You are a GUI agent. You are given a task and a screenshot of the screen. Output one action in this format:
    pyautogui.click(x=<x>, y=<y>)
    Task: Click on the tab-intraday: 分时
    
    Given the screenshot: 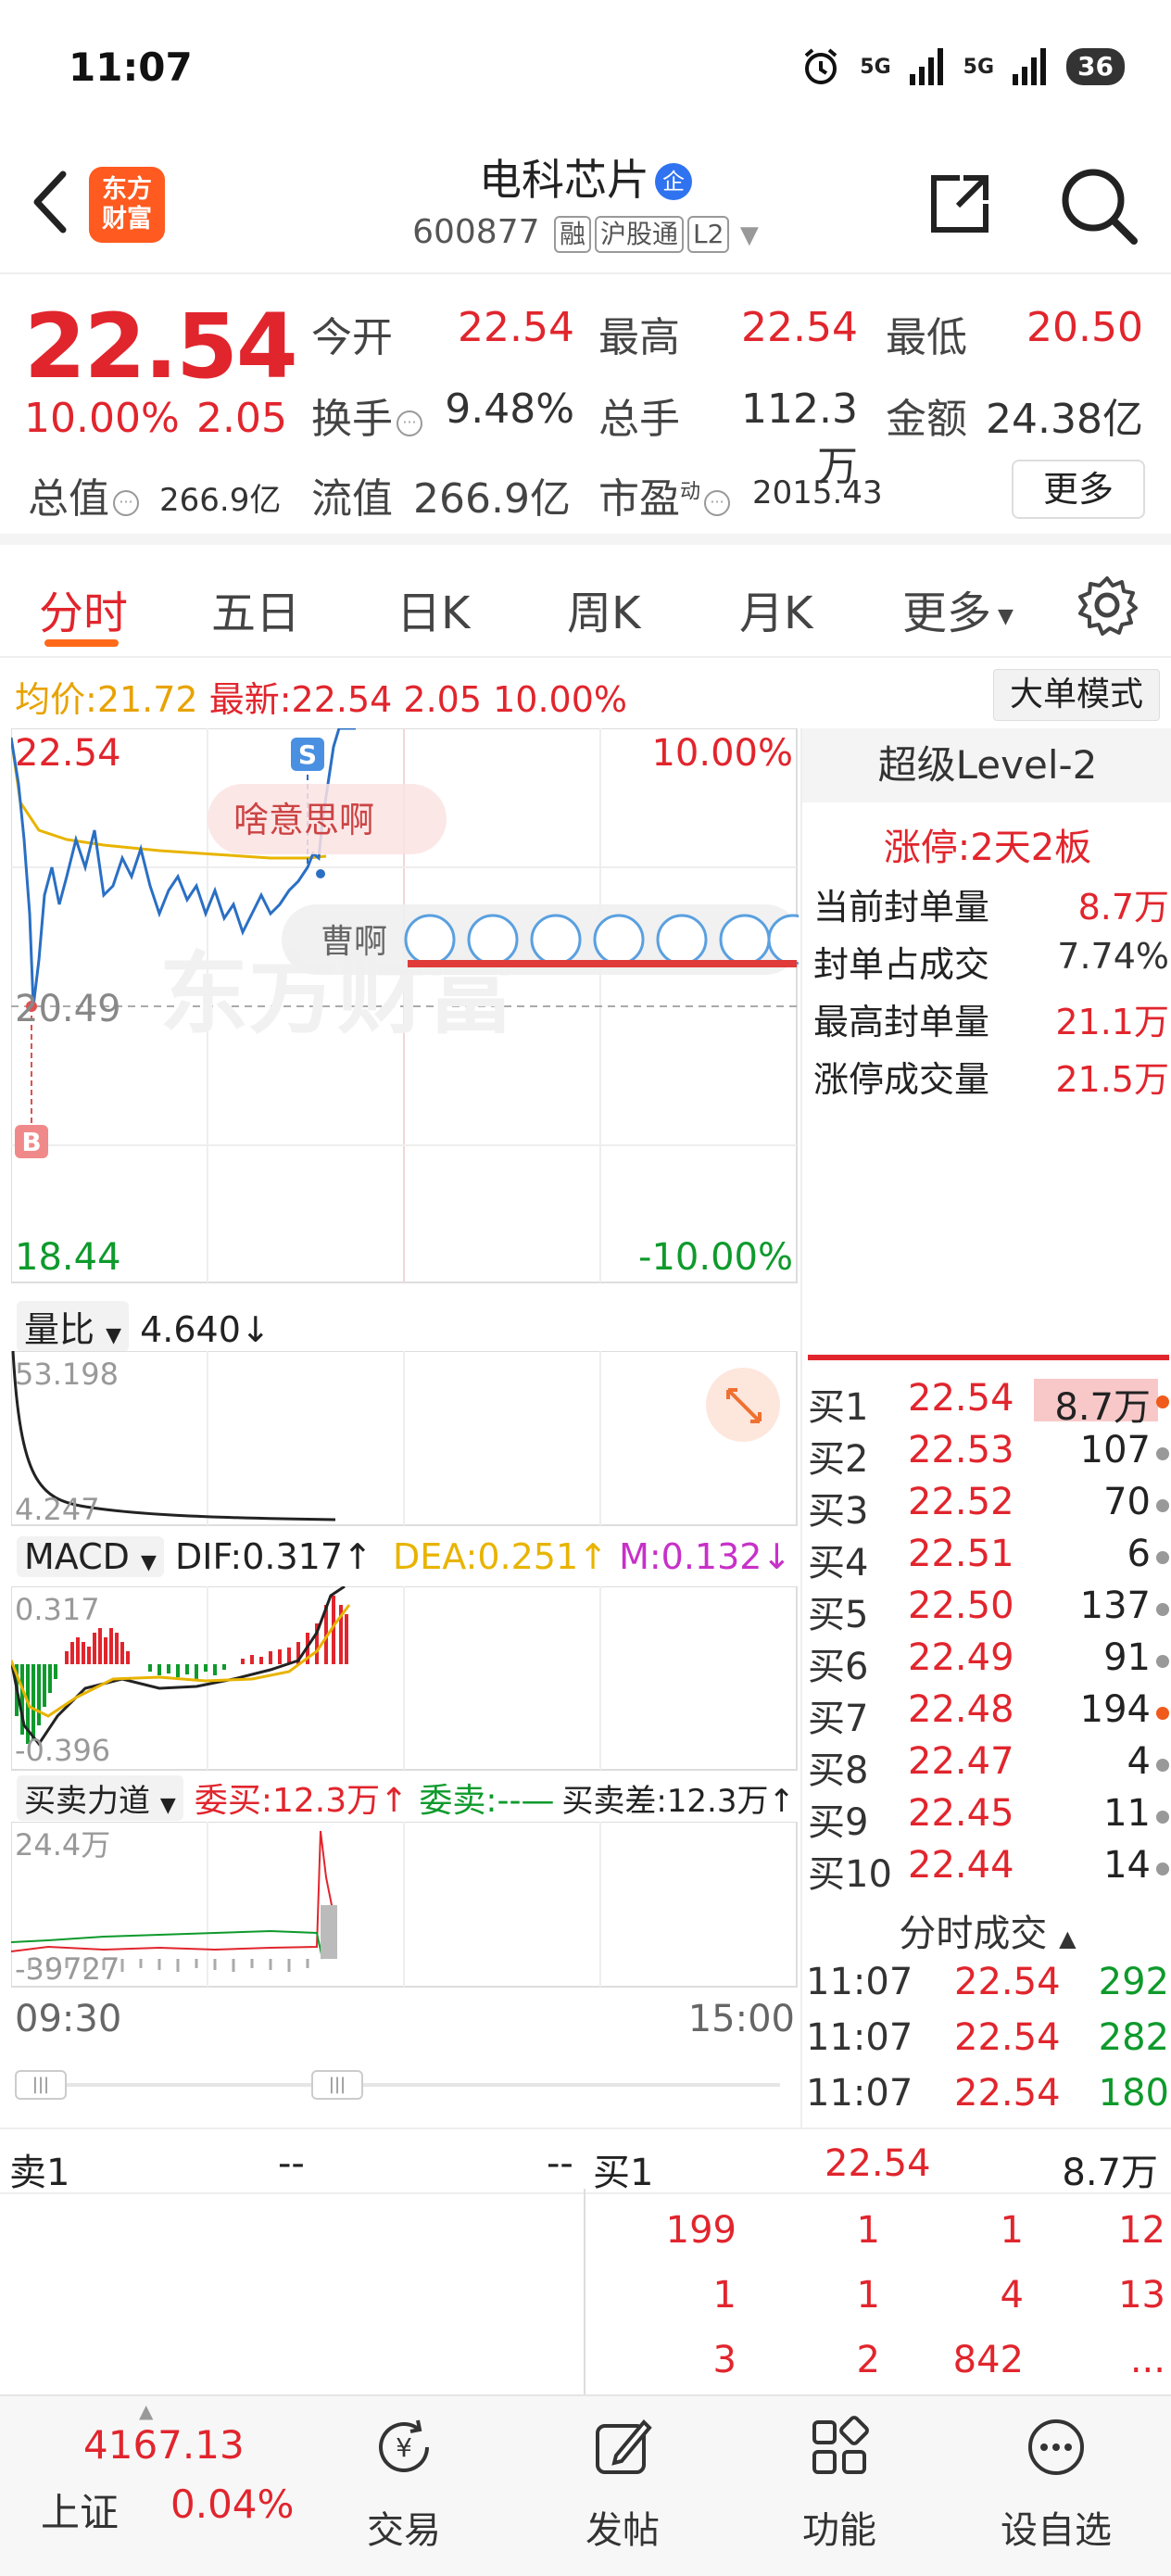 What is the action you would take?
    pyautogui.click(x=84, y=609)
    